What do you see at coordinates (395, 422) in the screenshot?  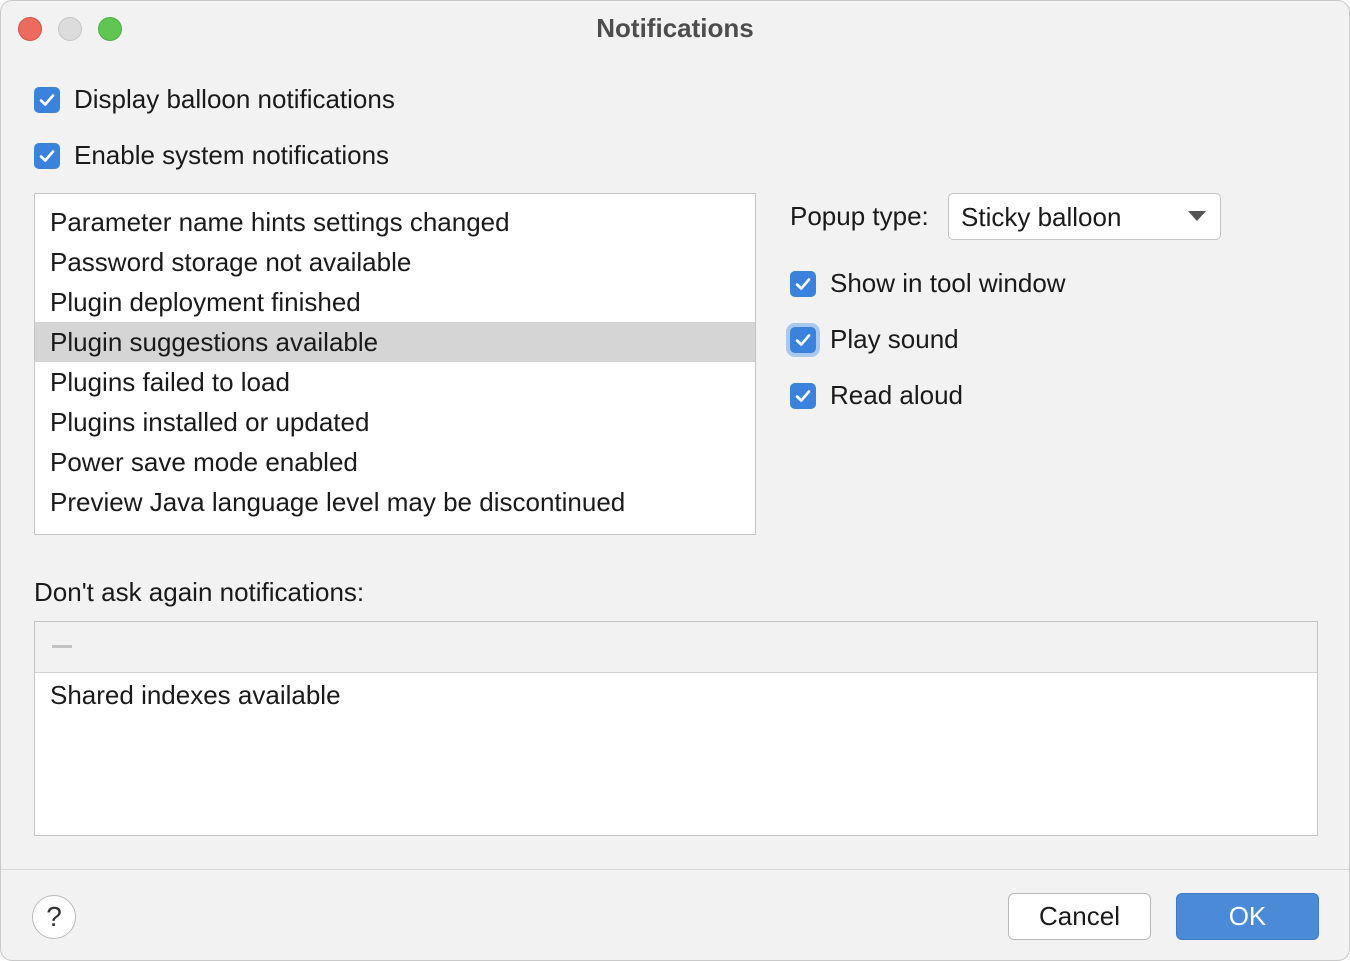 I see `list-item: Plugins installed or updated` at bounding box center [395, 422].